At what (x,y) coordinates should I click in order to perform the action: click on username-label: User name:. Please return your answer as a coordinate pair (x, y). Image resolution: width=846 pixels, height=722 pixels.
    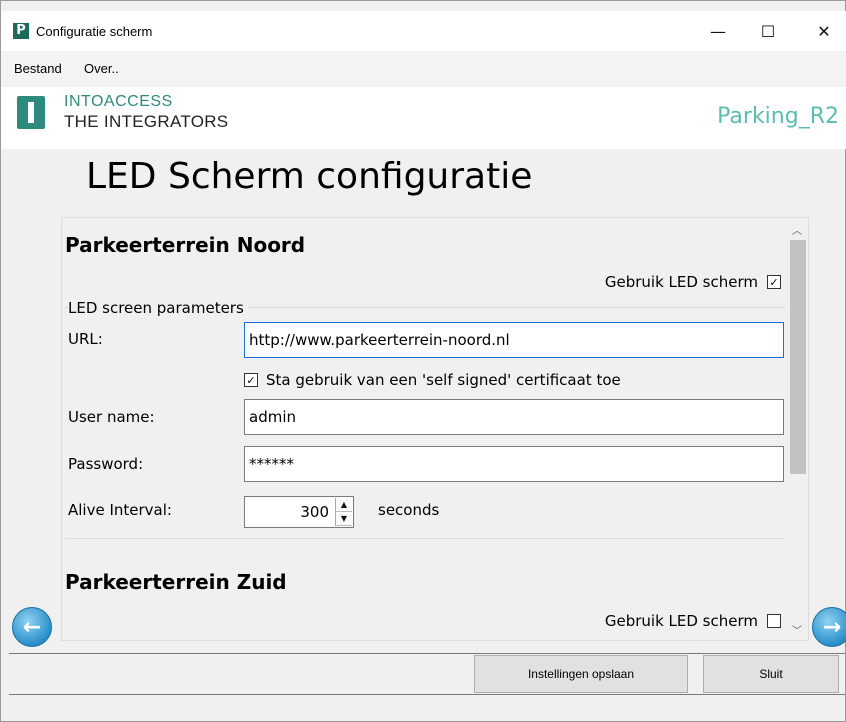
    Looking at the image, I should click on (111, 417).